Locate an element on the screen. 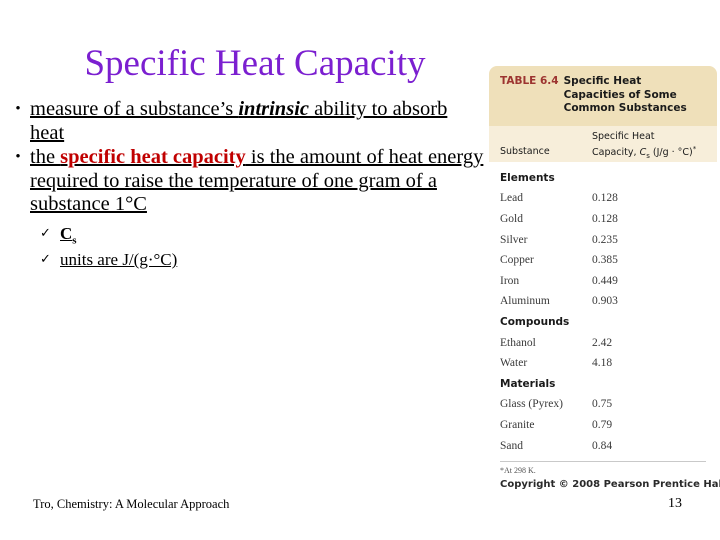 This screenshot has width=720, height=540. row-value: 4.18 is located at coordinates (602, 363).